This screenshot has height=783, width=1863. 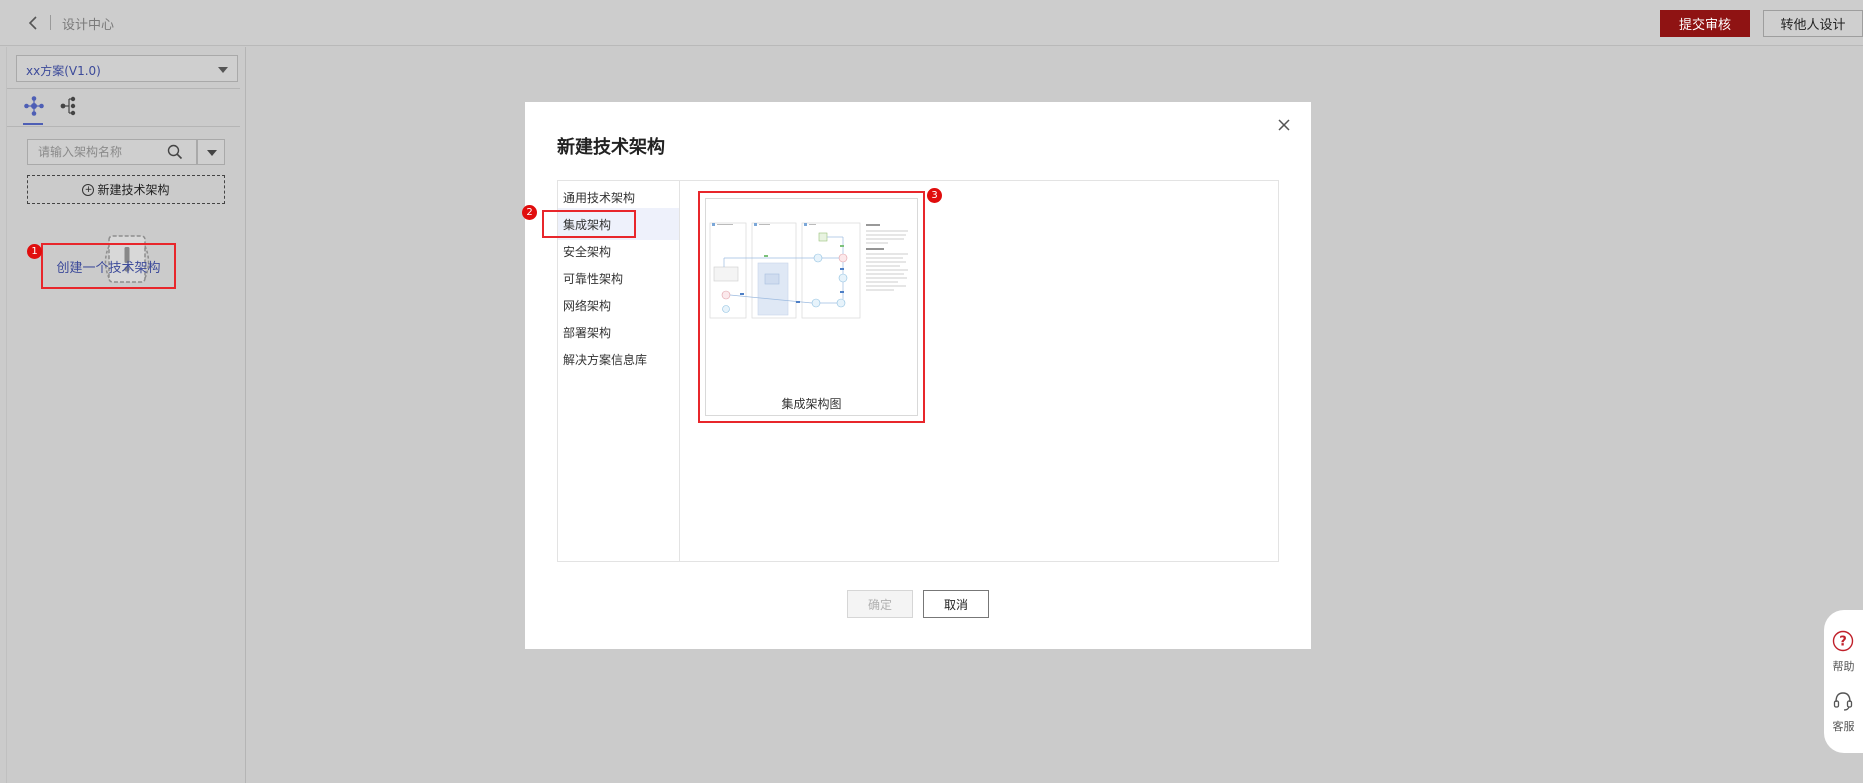 I want to click on back-arrow-icon, so click(x=34, y=23).